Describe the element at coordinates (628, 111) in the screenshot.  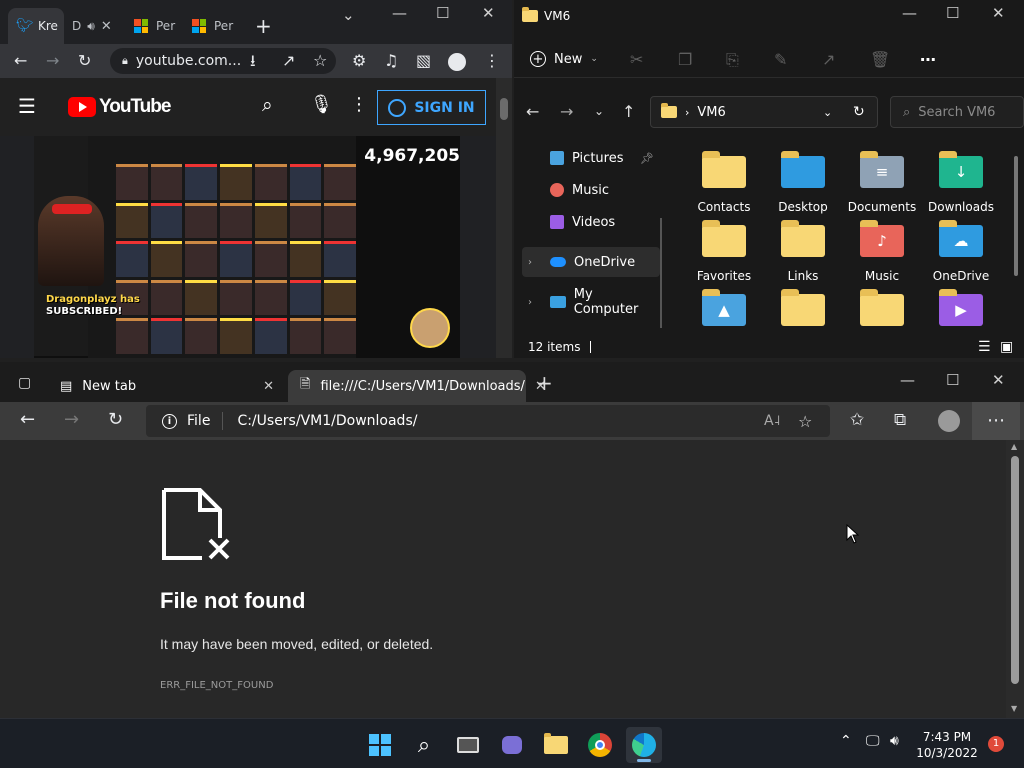
I see `up-arrow-icon: ↑` at that location.